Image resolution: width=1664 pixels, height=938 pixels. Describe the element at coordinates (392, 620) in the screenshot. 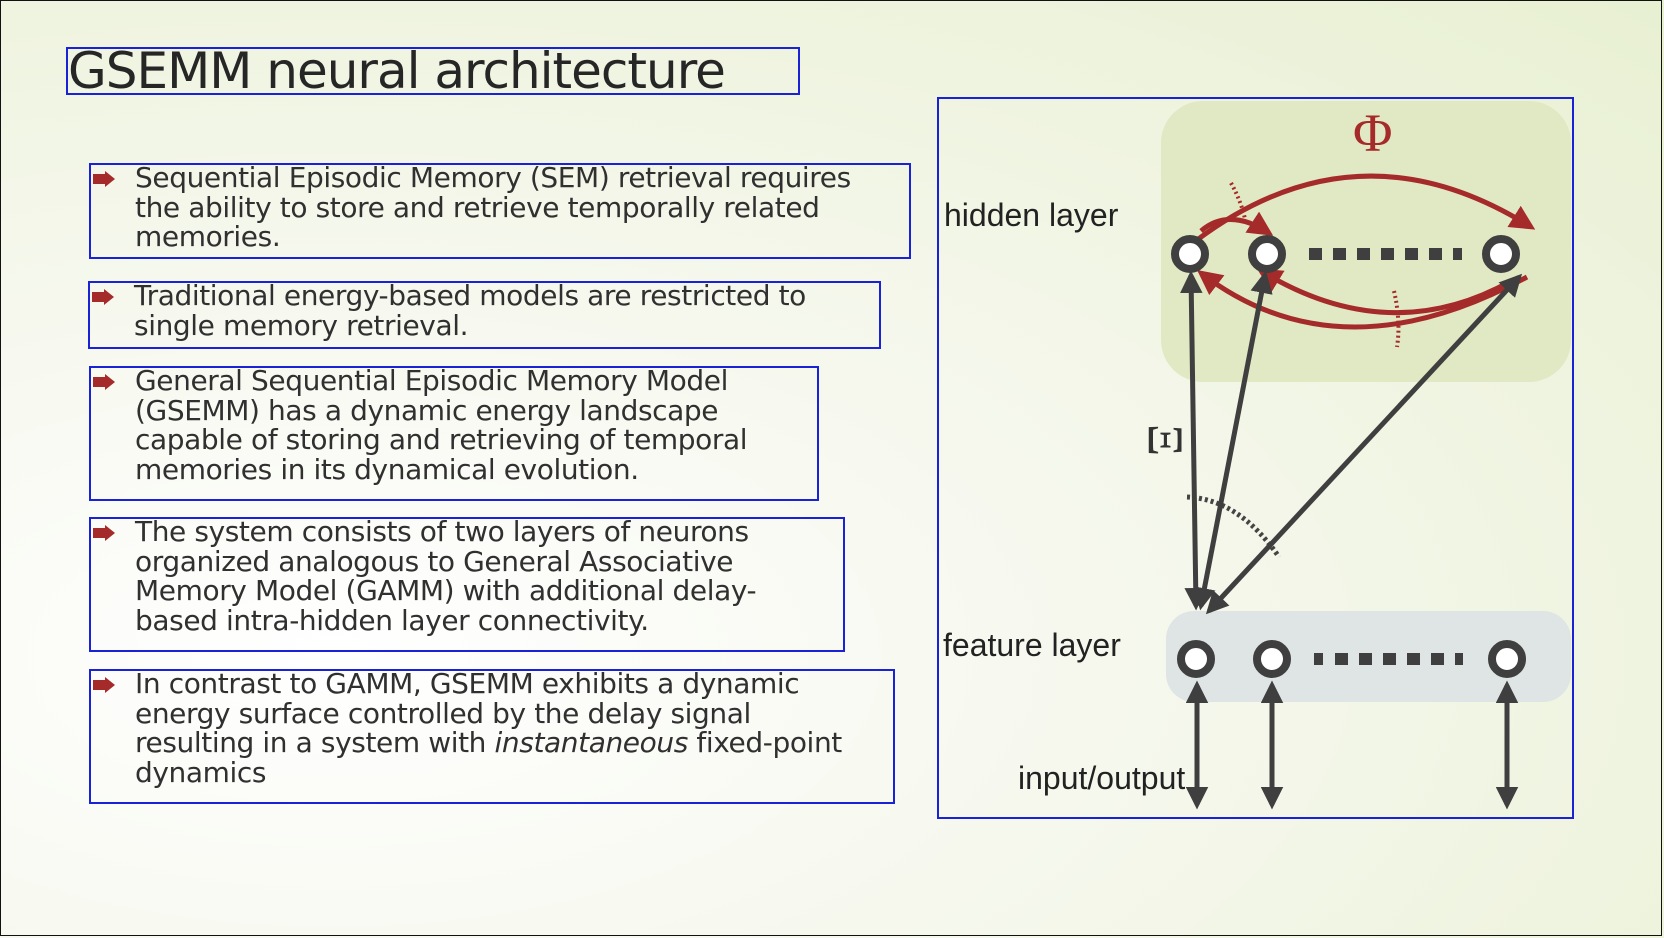

I see `bullet-line: based intra-hidden layer connectivity.` at that location.